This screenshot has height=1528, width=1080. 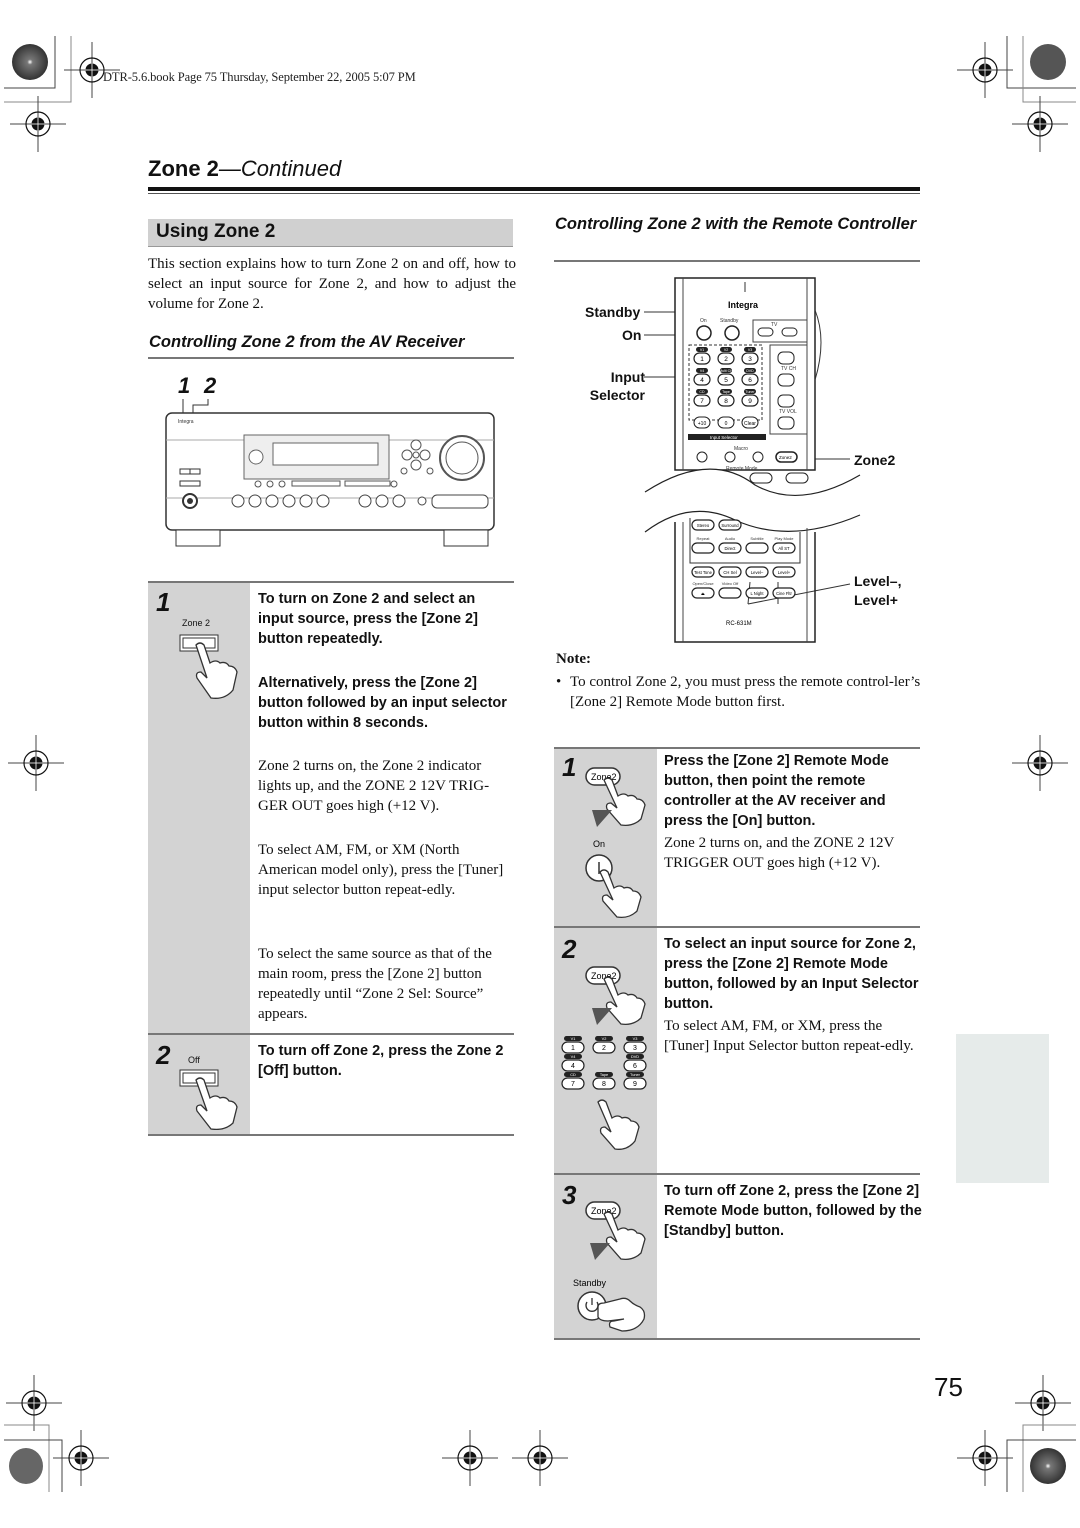 What do you see at coordinates (704, 538) in the screenshot?
I see `key-caption: Repeat` at bounding box center [704, 538].